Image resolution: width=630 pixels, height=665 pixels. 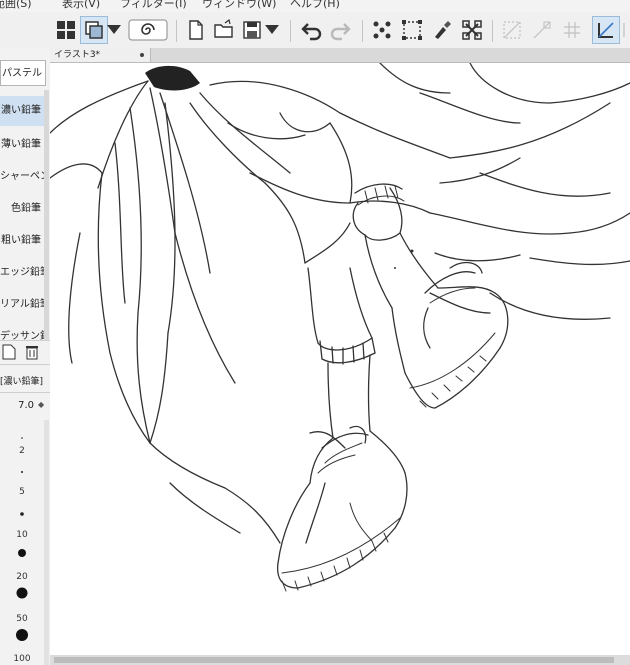 I want to click on menu-item-filter: フィルター(I), so click(x=153, y=5).